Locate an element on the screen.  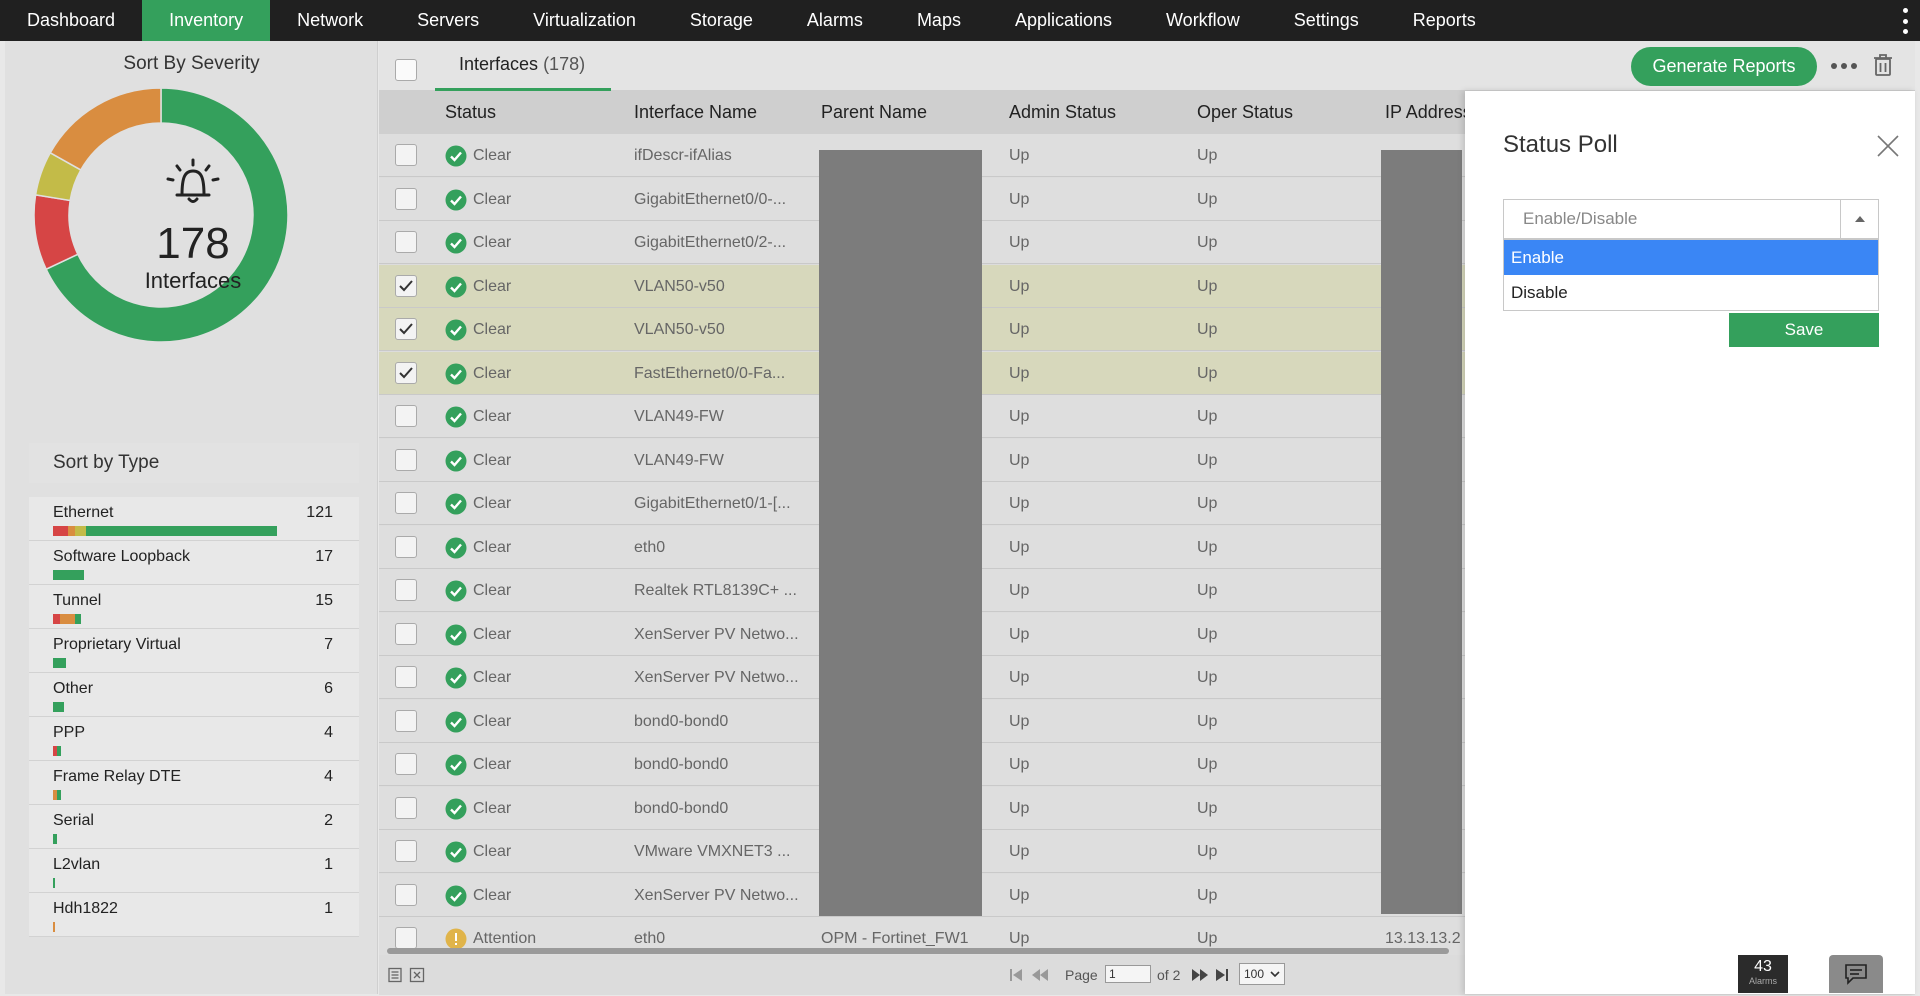
type-name: L2vlan is located at coordinates (77, 864).